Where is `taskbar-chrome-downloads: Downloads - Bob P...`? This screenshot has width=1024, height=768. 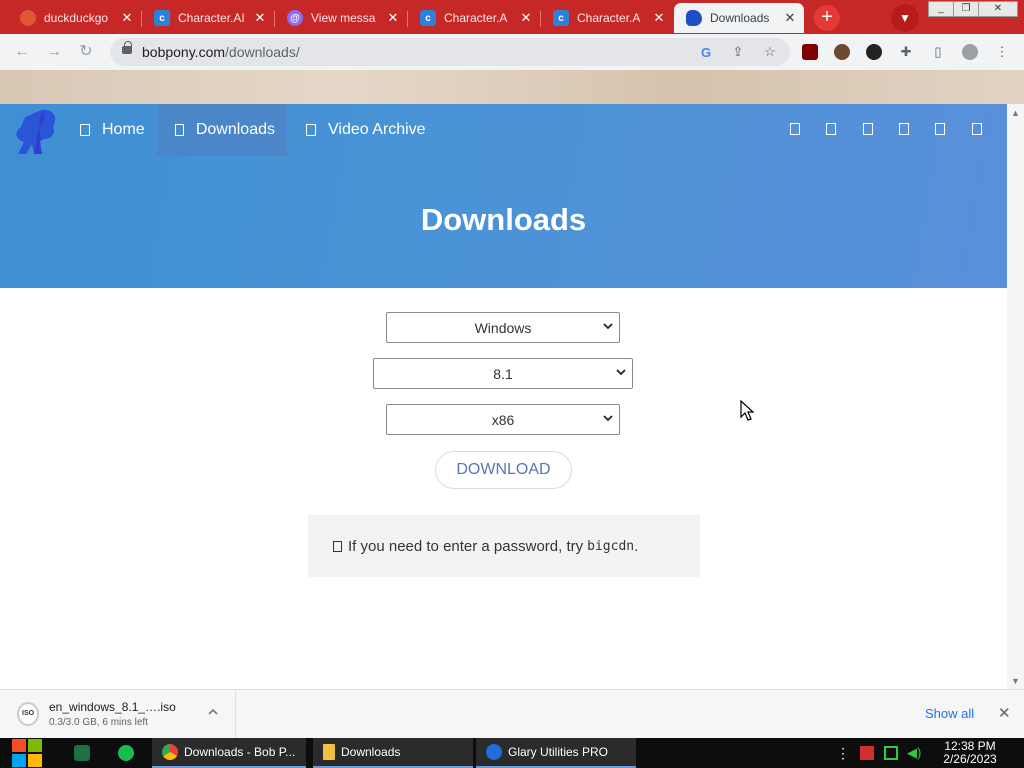
taskbar-chrome-downloads: Downloads - Bob P... is located at coordinates (229, 753).